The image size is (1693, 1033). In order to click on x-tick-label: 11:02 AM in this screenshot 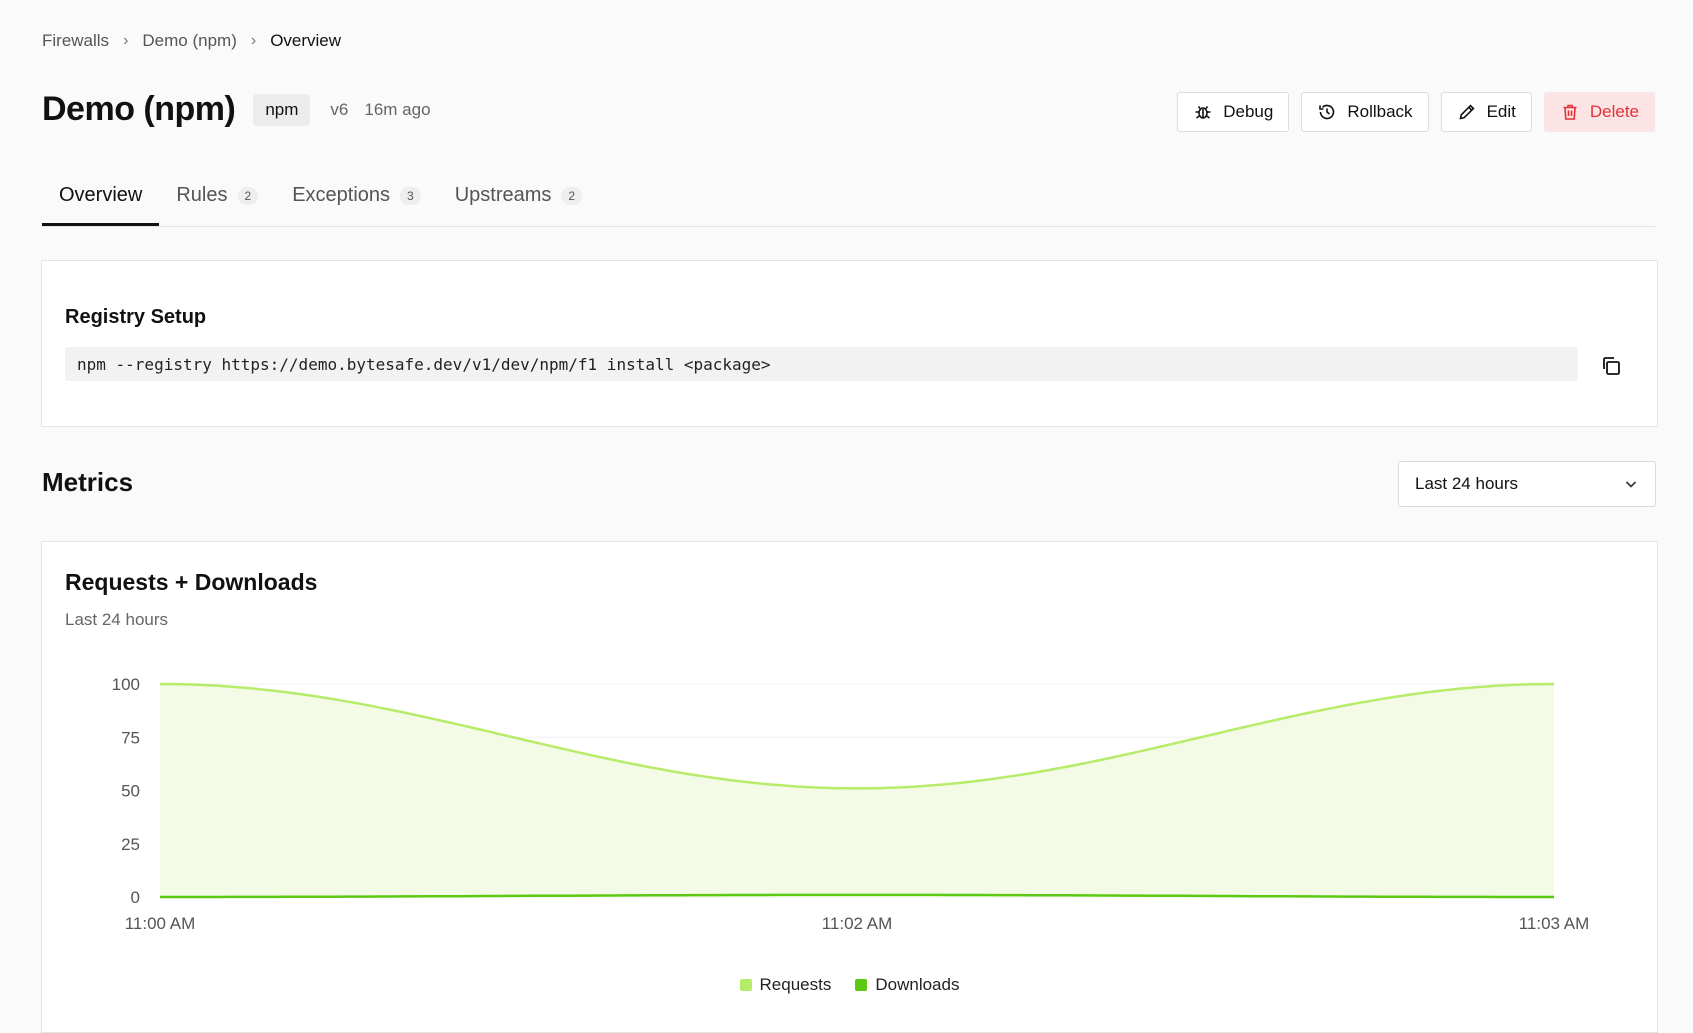, I will do `click(857, 923)`.